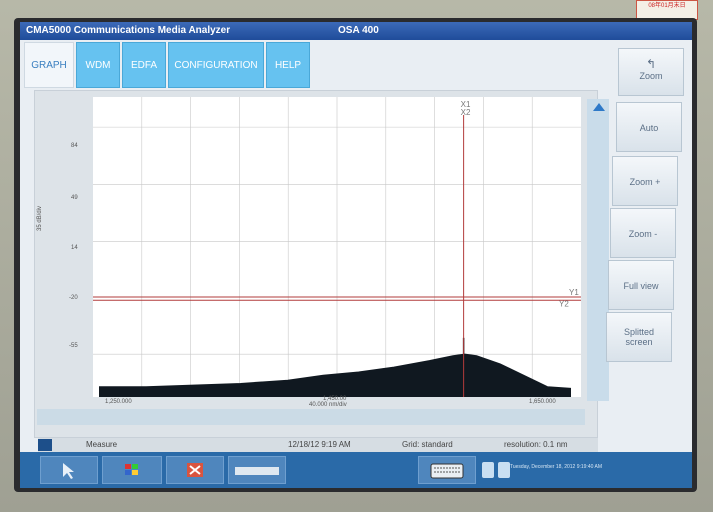 Image resolution: width=713 pixels, height=512 pixels. I want to click on zoom-out-button: Zoom -, so click(643, 233).